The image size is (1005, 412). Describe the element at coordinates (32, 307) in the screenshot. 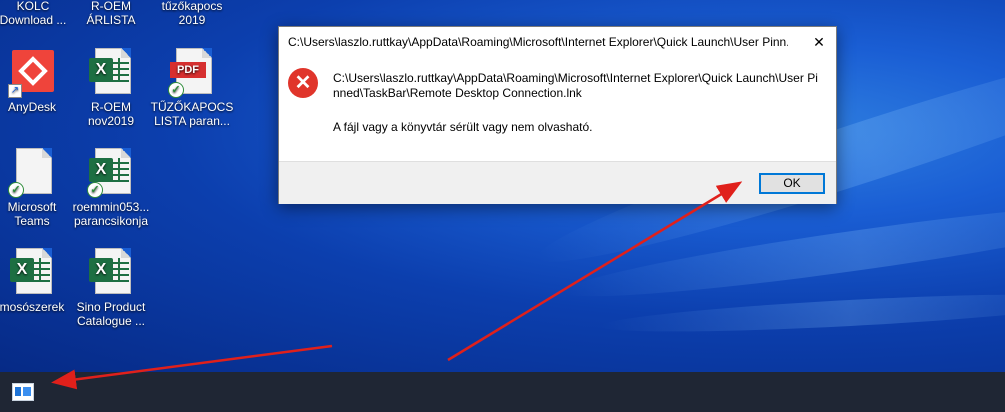

I see `icon-label-line1: mosószerek` at that location.